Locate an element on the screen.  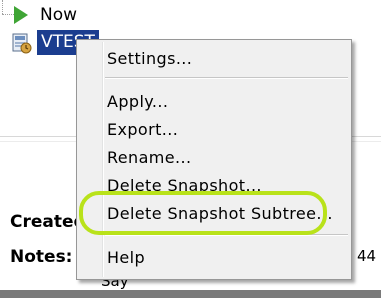
created-label: Created is located at coordinates (48, 222).